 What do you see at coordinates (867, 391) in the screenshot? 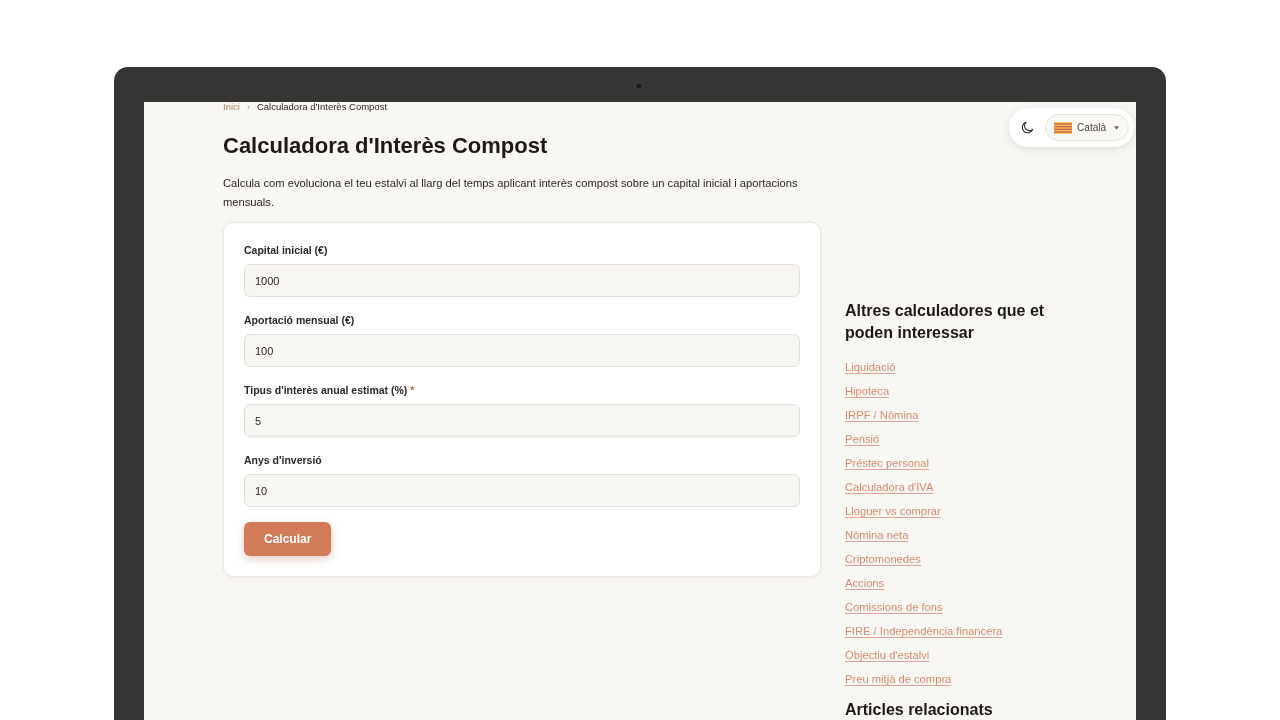
I see `calculator-link: Hipoteca` at bounding box center [867, 391].